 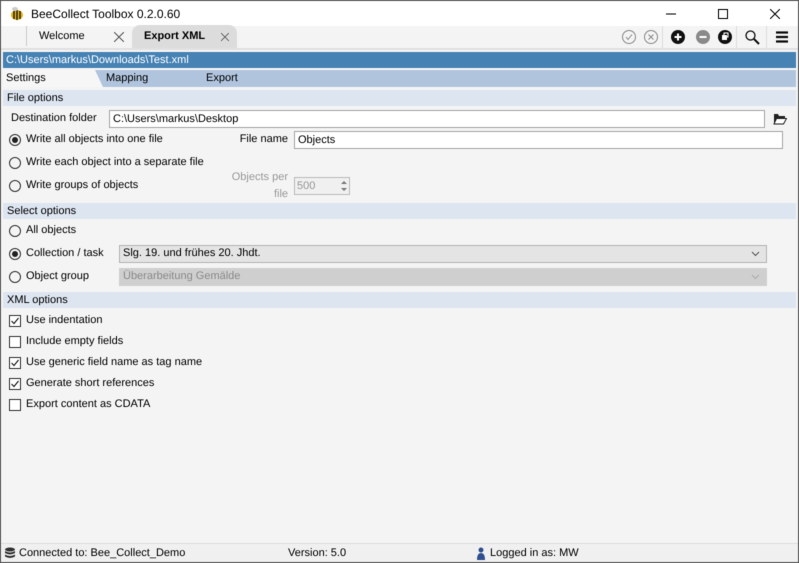 What do you see at coordinates (102, 553) in the screenshot?
I see `status-text: Connected to: Bee_Collect_Demo` at bounding box center [102, 553].